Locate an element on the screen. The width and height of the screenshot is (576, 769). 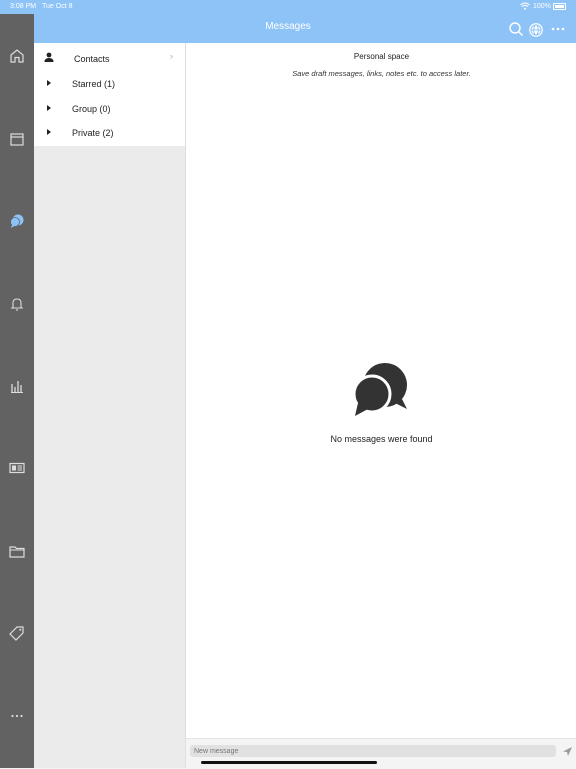
group-label: Group (0) is located at coordinates (91, 109).